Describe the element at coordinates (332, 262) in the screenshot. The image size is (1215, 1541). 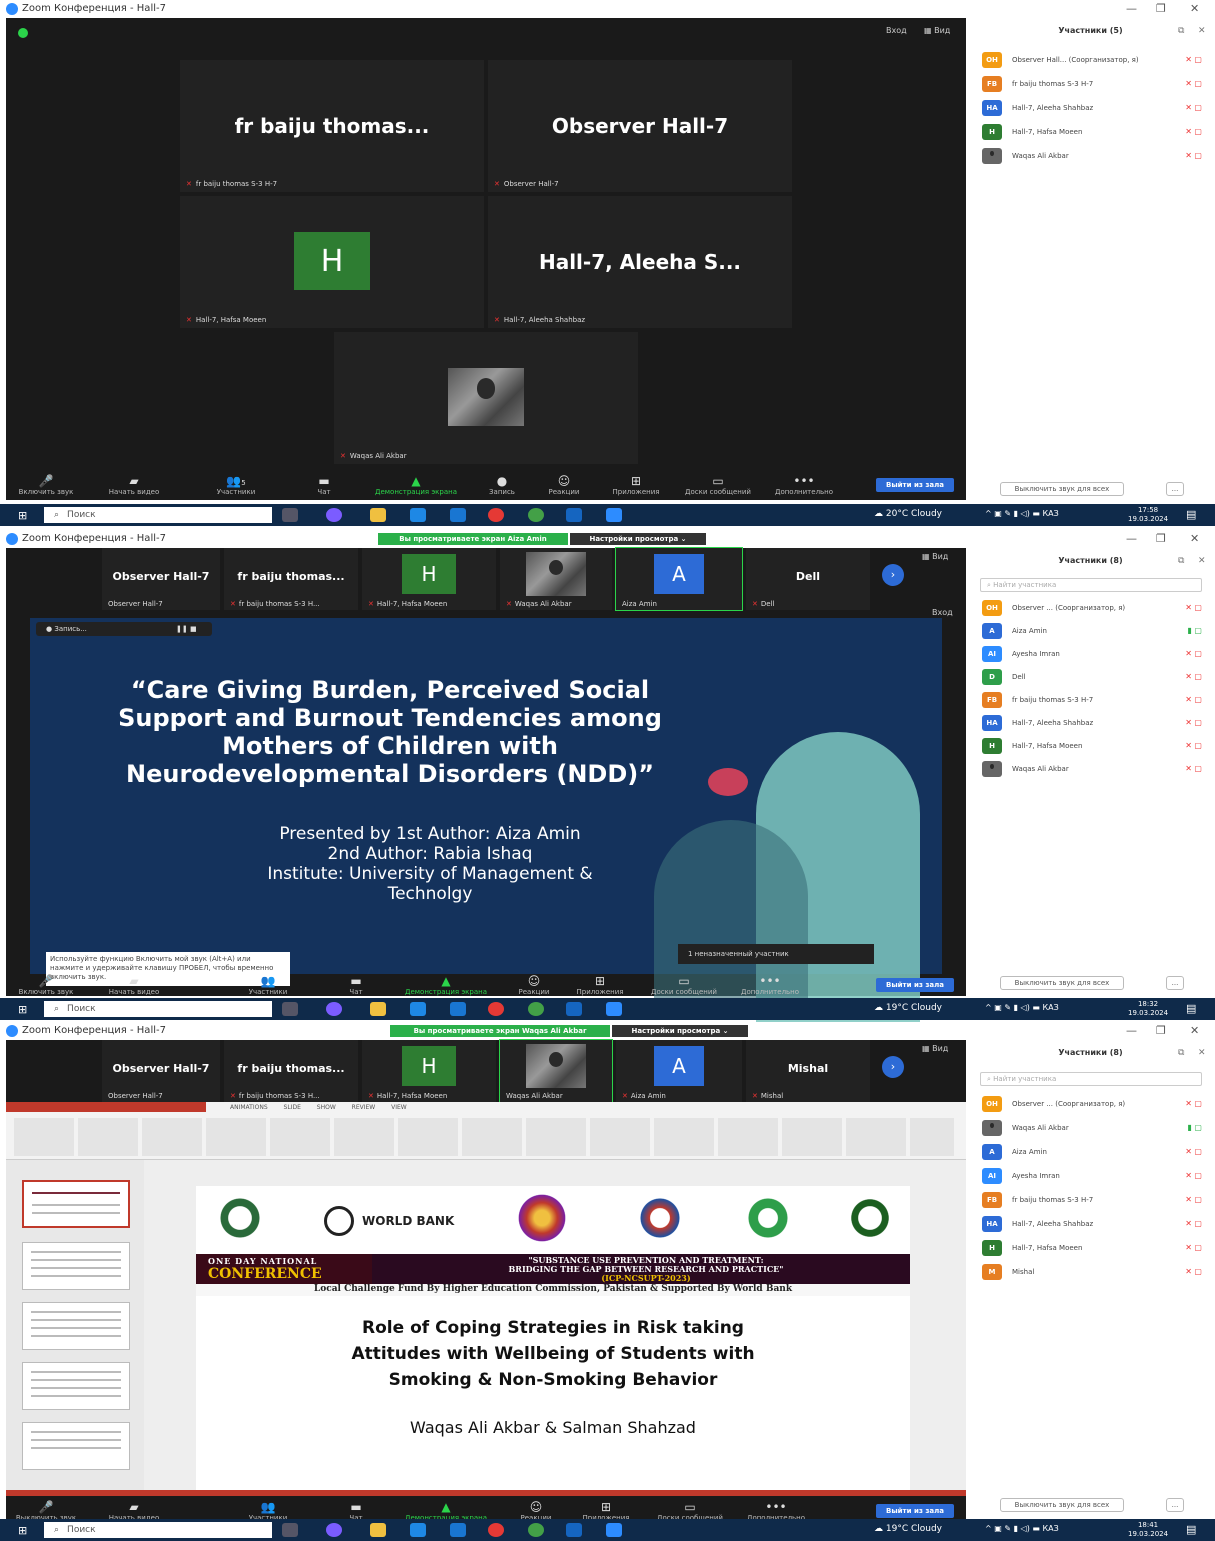
I see `video-tile: H ✕ Hall-7, Hafsa Moeen` at that location.